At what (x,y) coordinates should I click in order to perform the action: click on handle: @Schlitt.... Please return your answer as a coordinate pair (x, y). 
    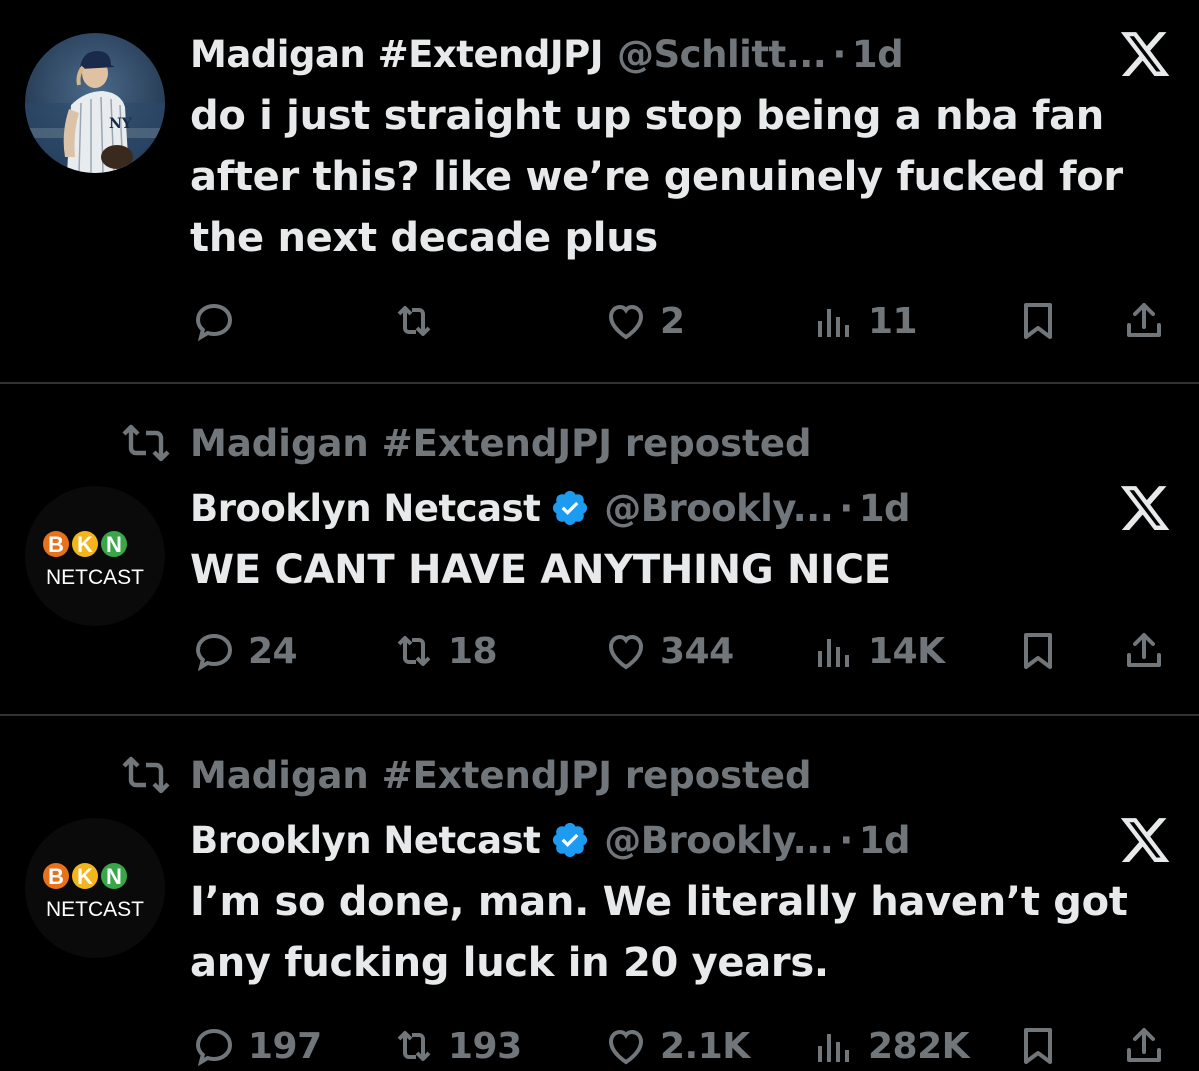
    Looking at the image, I should click on (722, 54).